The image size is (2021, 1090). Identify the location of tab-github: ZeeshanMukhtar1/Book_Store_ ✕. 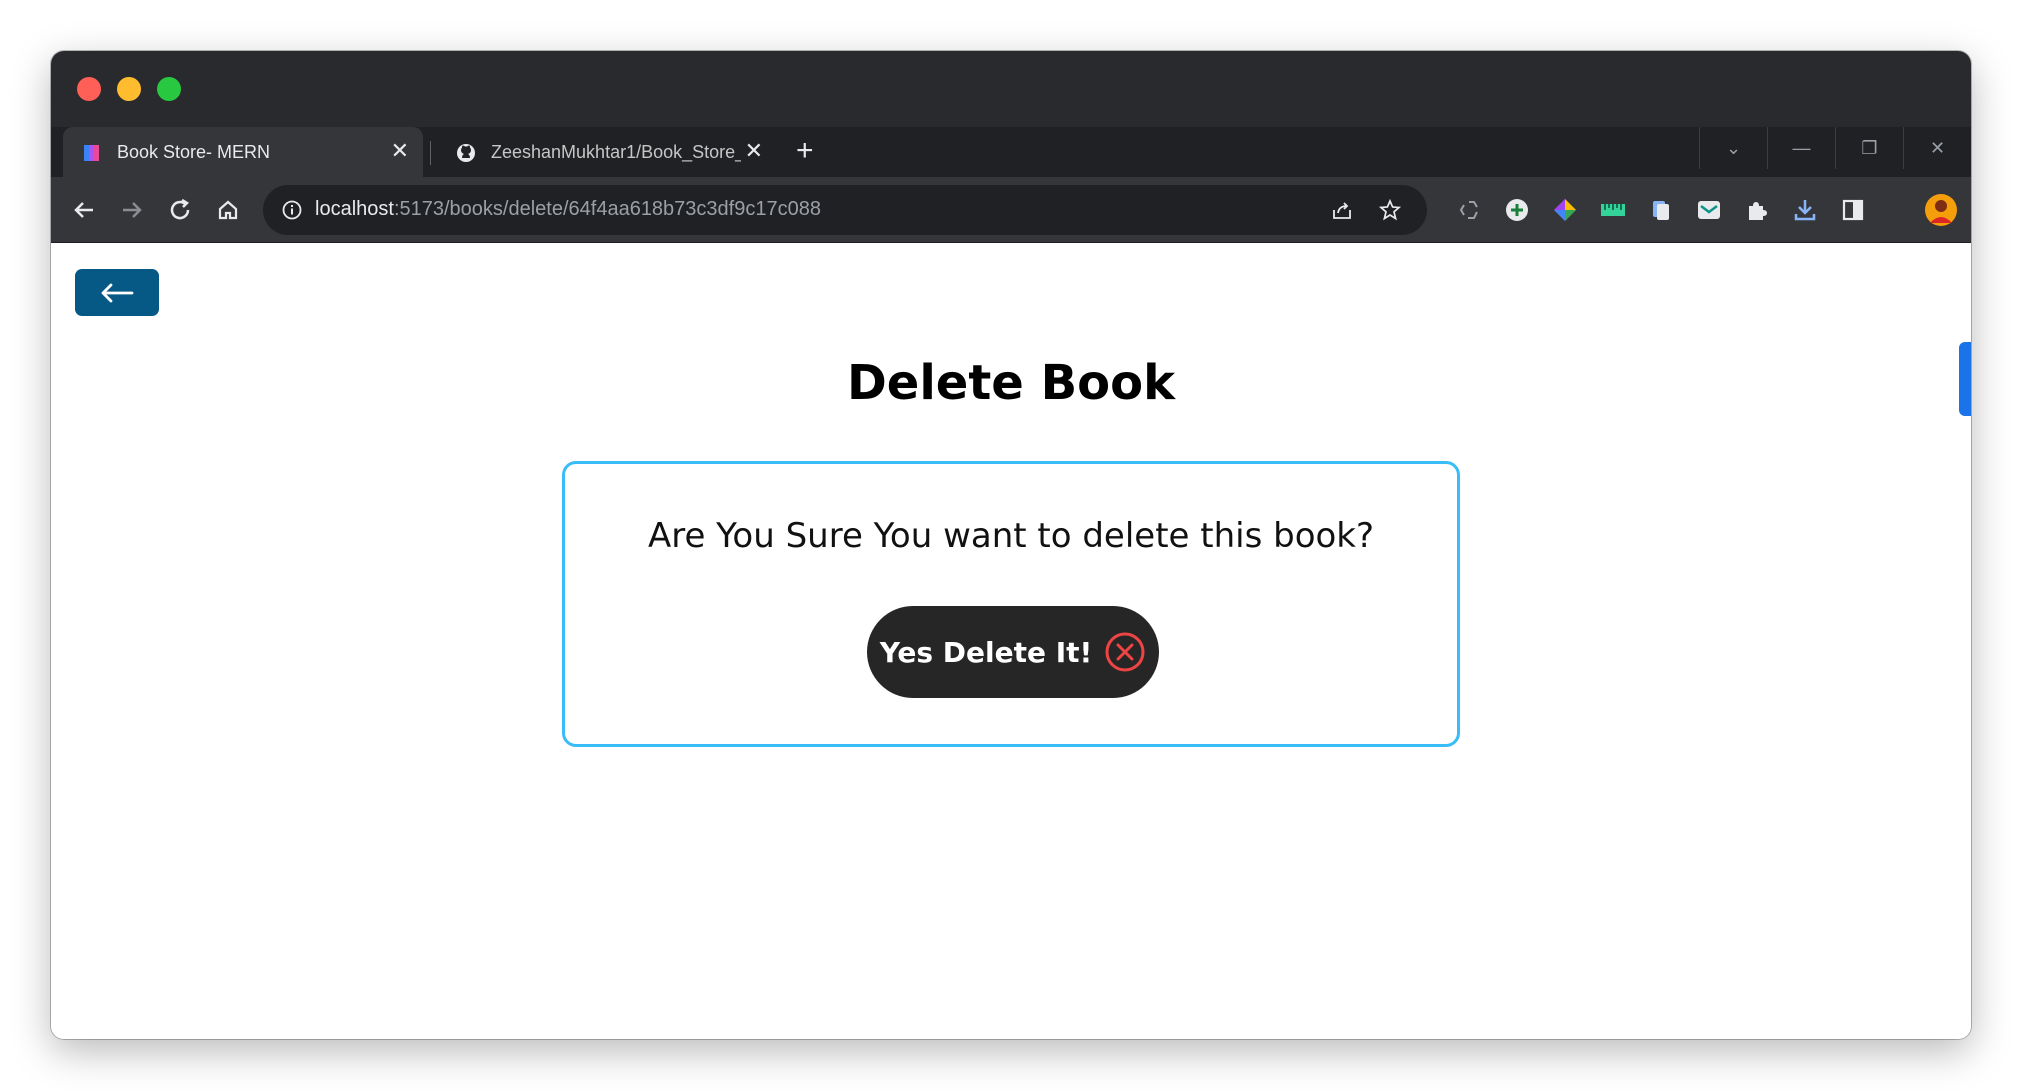
(607, 152).